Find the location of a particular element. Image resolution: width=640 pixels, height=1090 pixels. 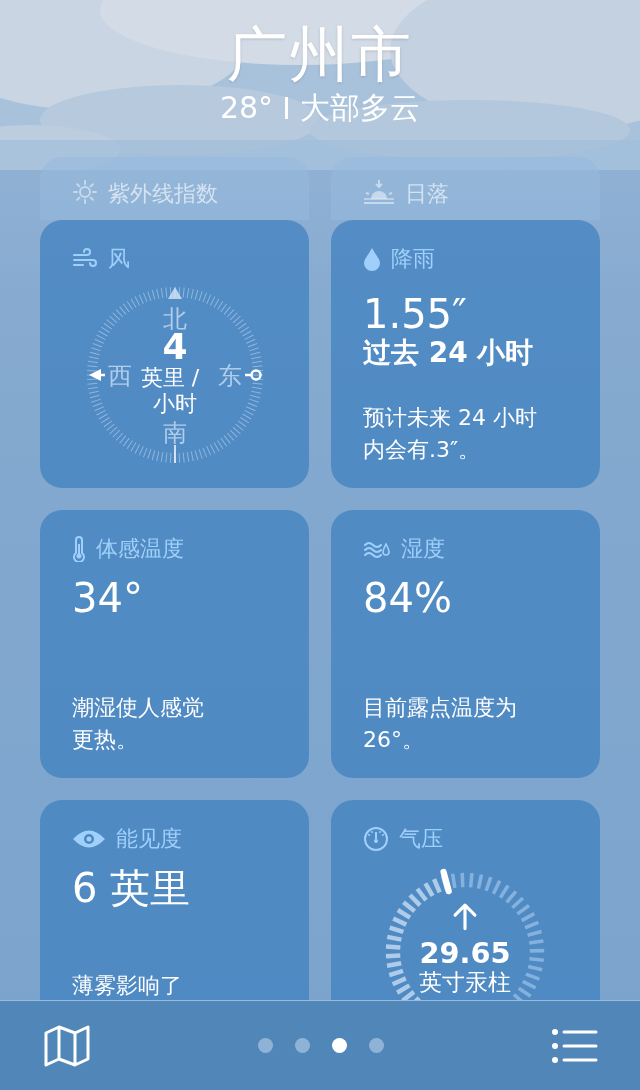

gauge-needle is located at coordinates (446, 881).